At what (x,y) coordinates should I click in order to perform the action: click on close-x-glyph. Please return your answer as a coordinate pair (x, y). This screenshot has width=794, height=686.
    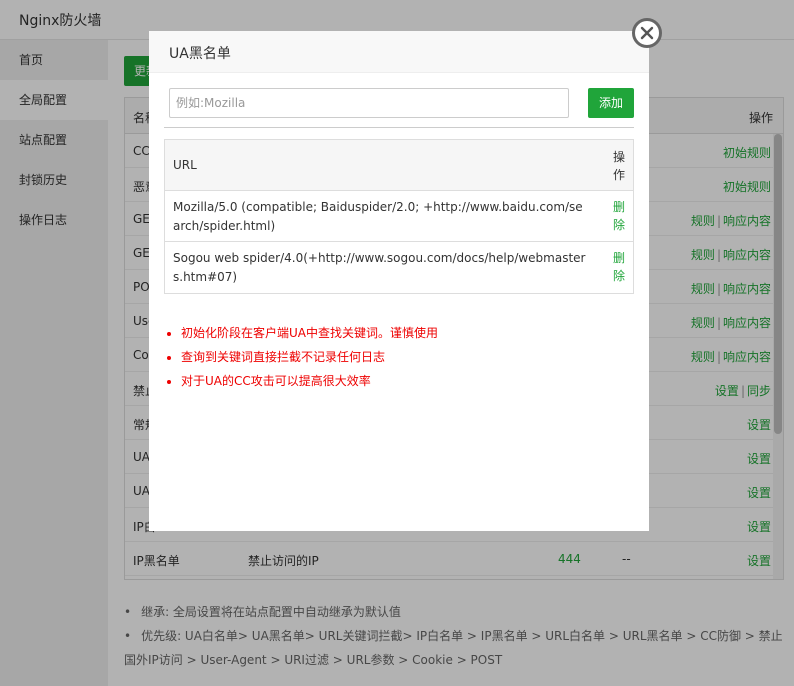
    Looking at the image, I should click on (647, 33).